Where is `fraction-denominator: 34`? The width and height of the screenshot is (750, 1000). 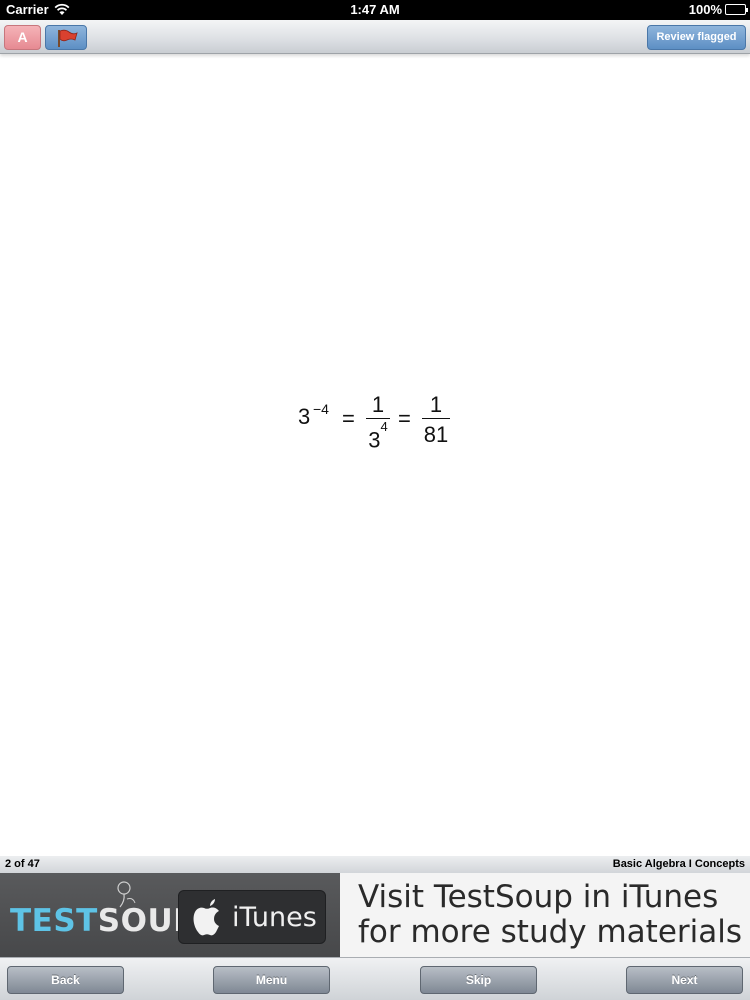
fraction-denominator: 34 is located at coordinates (378, 435).